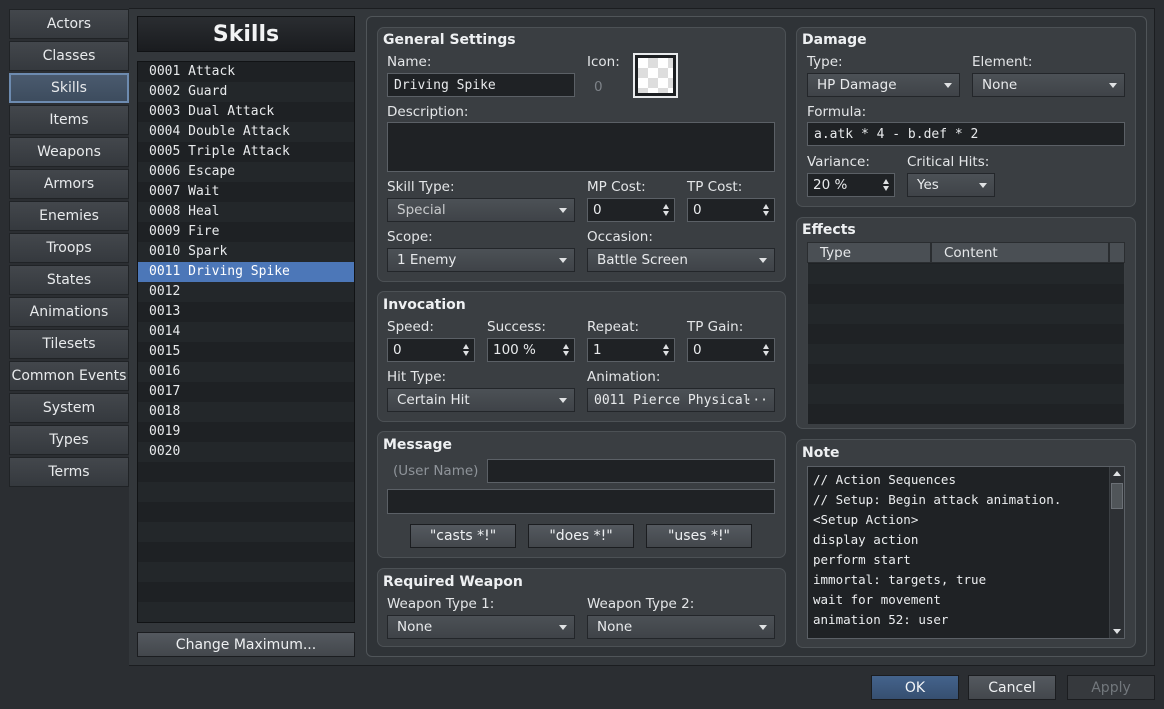 This screenshot has height=709, width=1164. I want to click on skill-list-item: 0007 Wait, so click(246, 192).